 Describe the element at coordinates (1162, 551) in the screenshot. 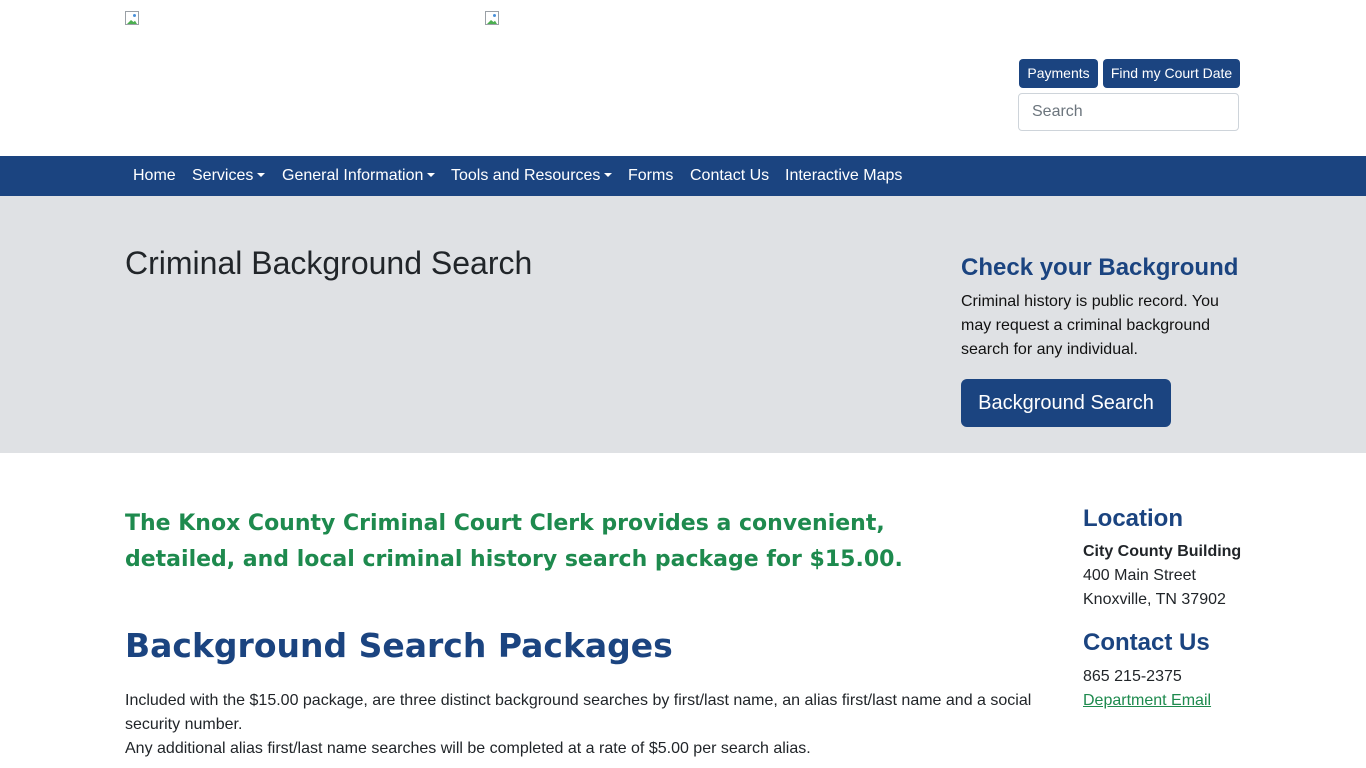

I see `building-name: City County Building` at that location.